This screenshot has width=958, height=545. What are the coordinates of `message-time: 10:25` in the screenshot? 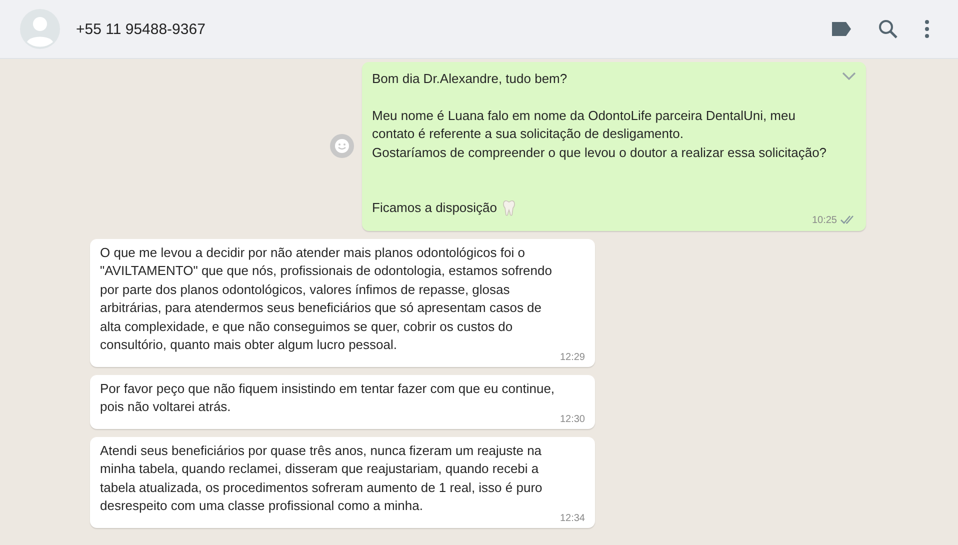 It's located at (824, 220).